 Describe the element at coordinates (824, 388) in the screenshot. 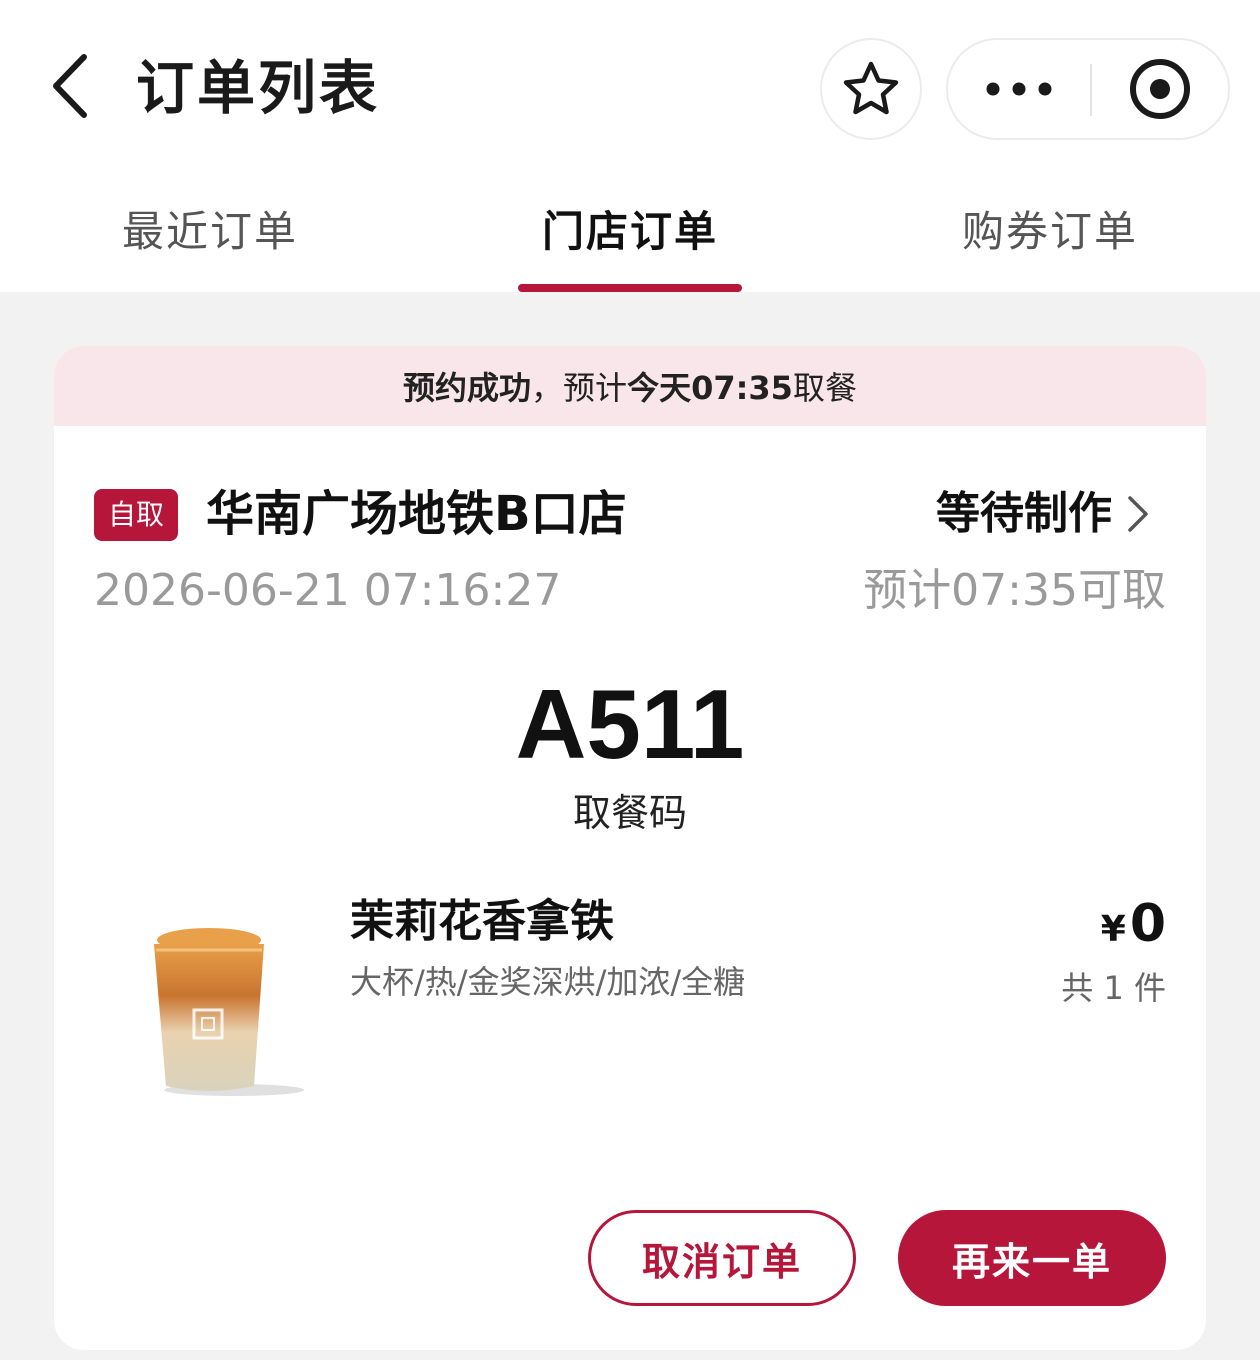

I see `banner-suffix: 取餐` at that location.